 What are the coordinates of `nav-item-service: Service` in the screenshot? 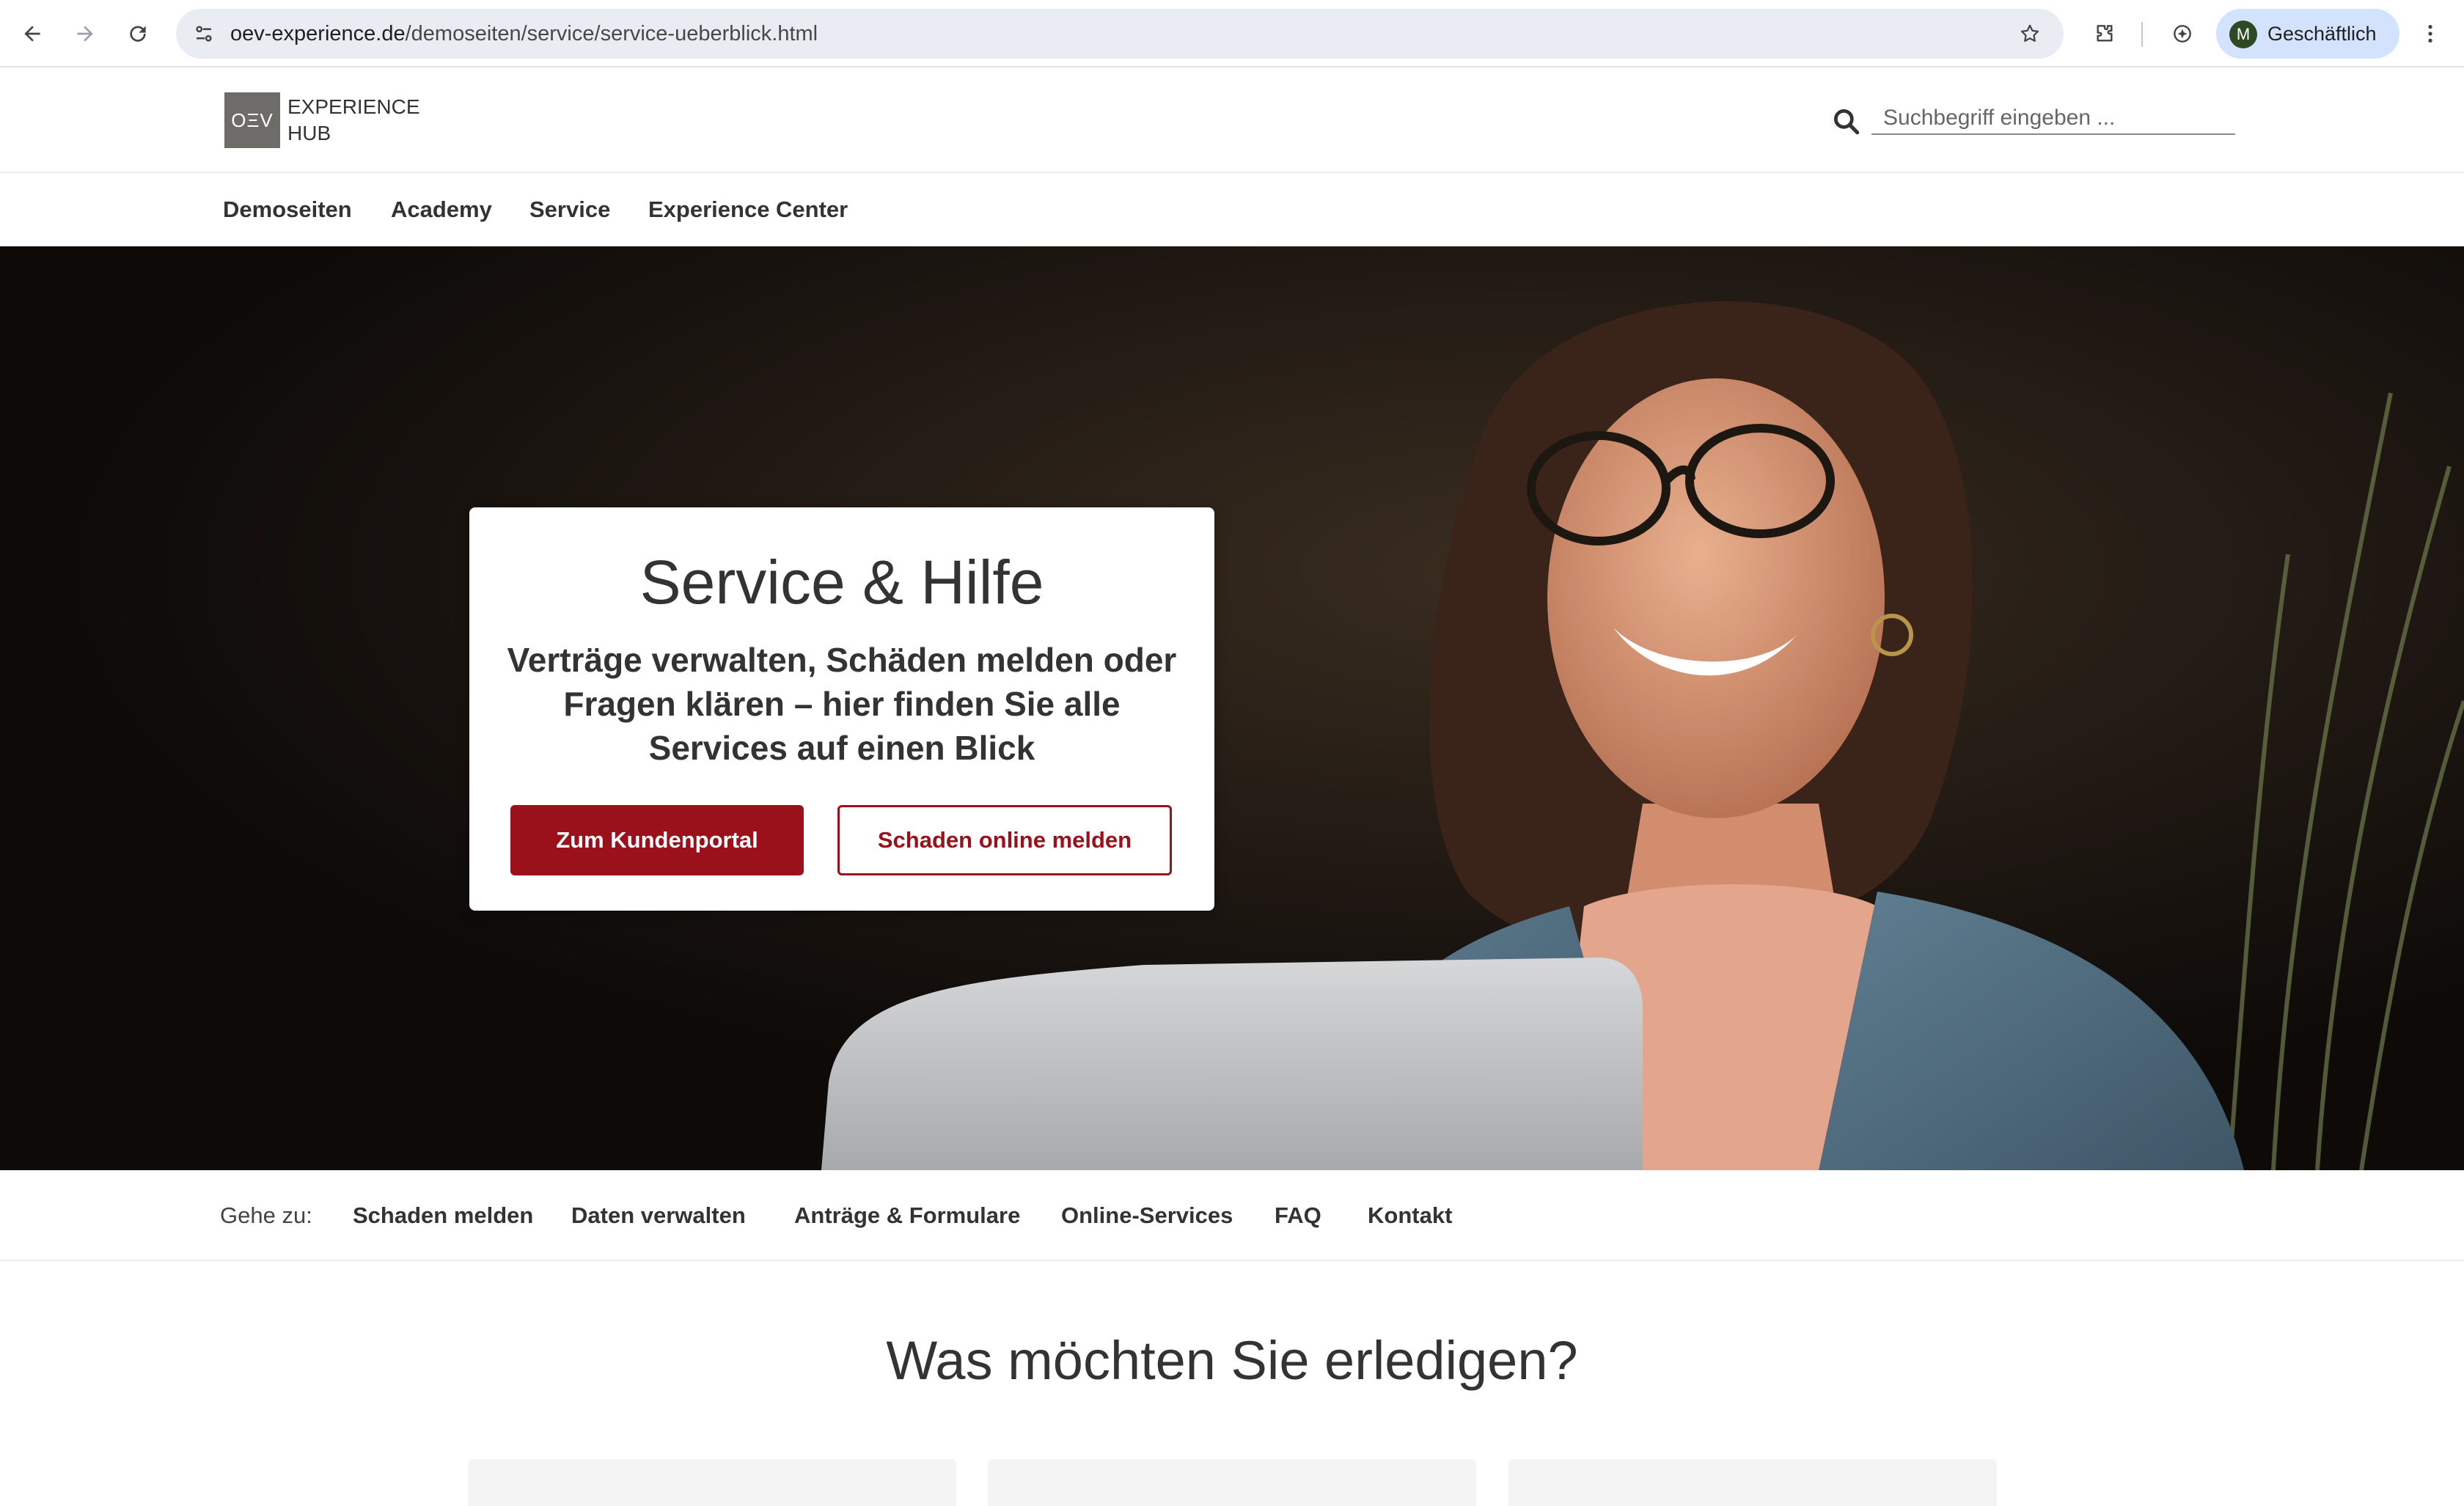 It's located at (569, 209).